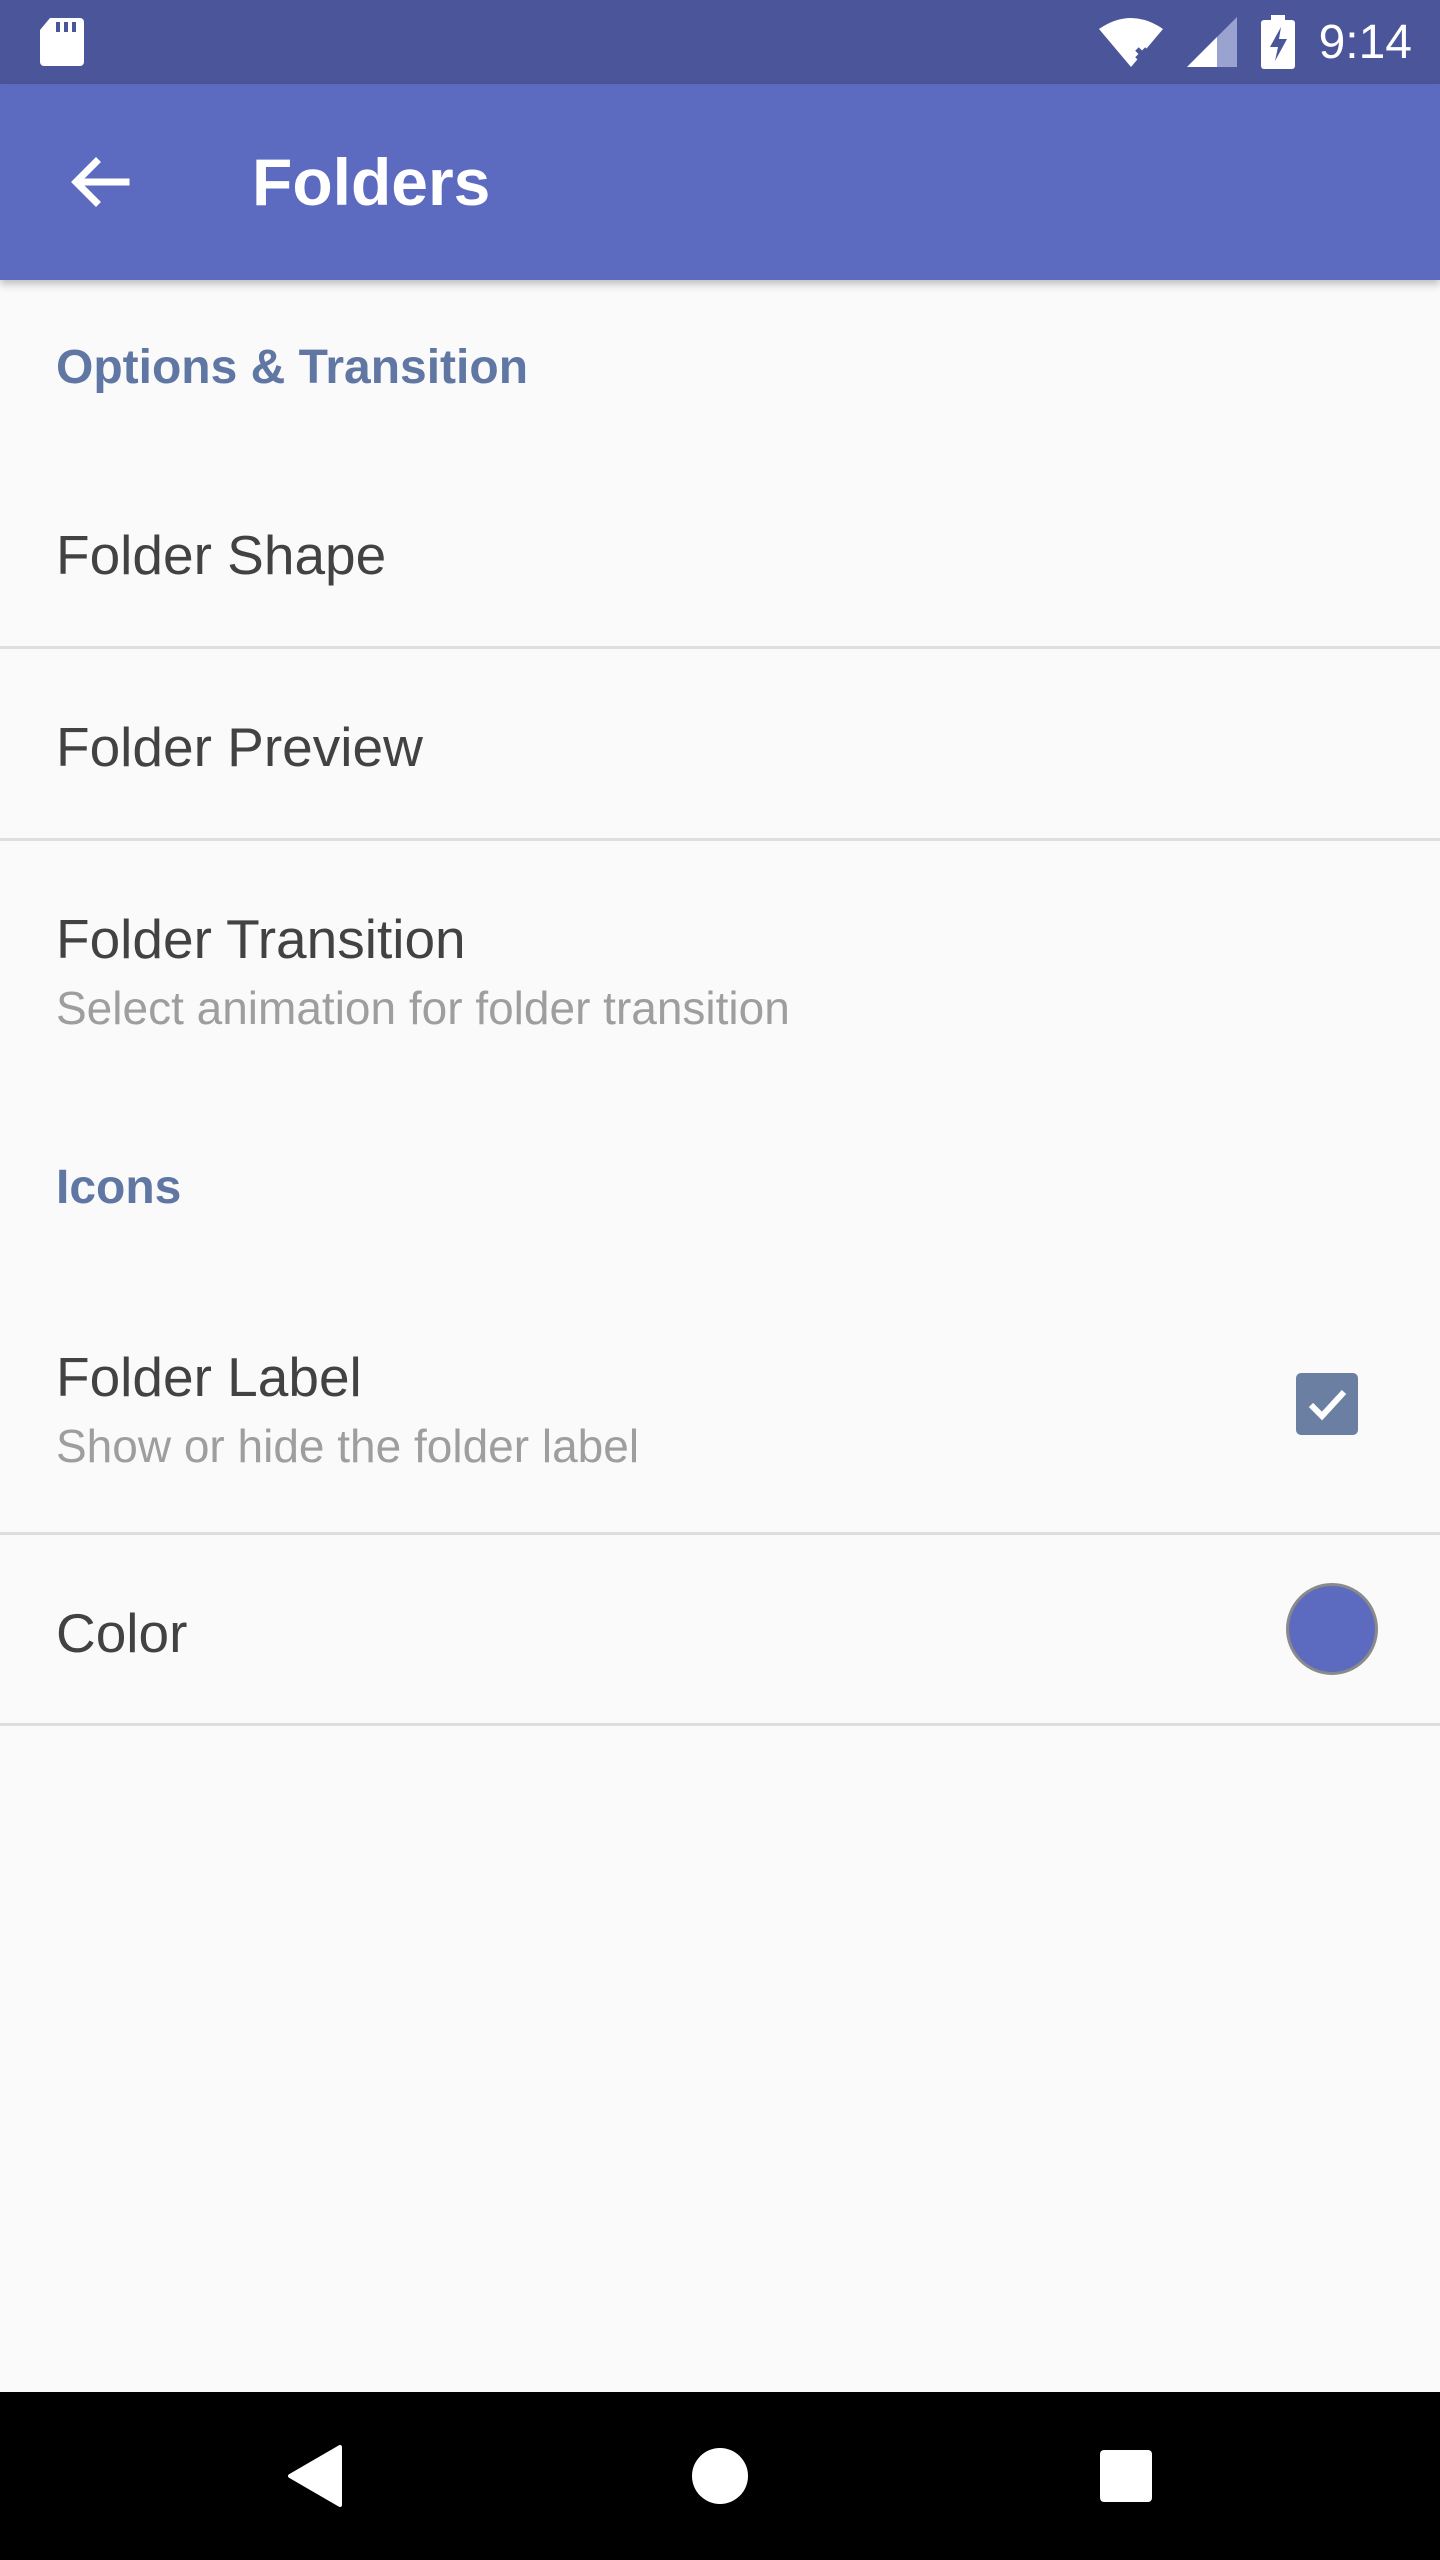 The image size is (1440, 2560). What do you see at coordinates (261, 939) in the screenshot?
I see `pref-title: Folder Transition` at bounding box center [261, 939].